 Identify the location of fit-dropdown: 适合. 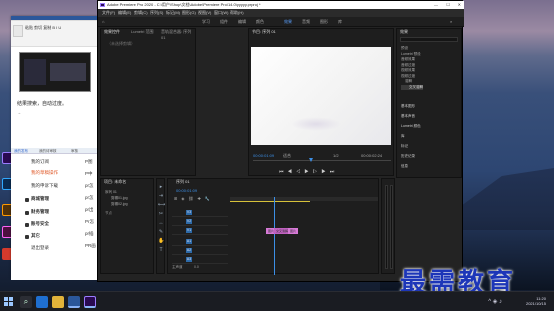
(287, 156).